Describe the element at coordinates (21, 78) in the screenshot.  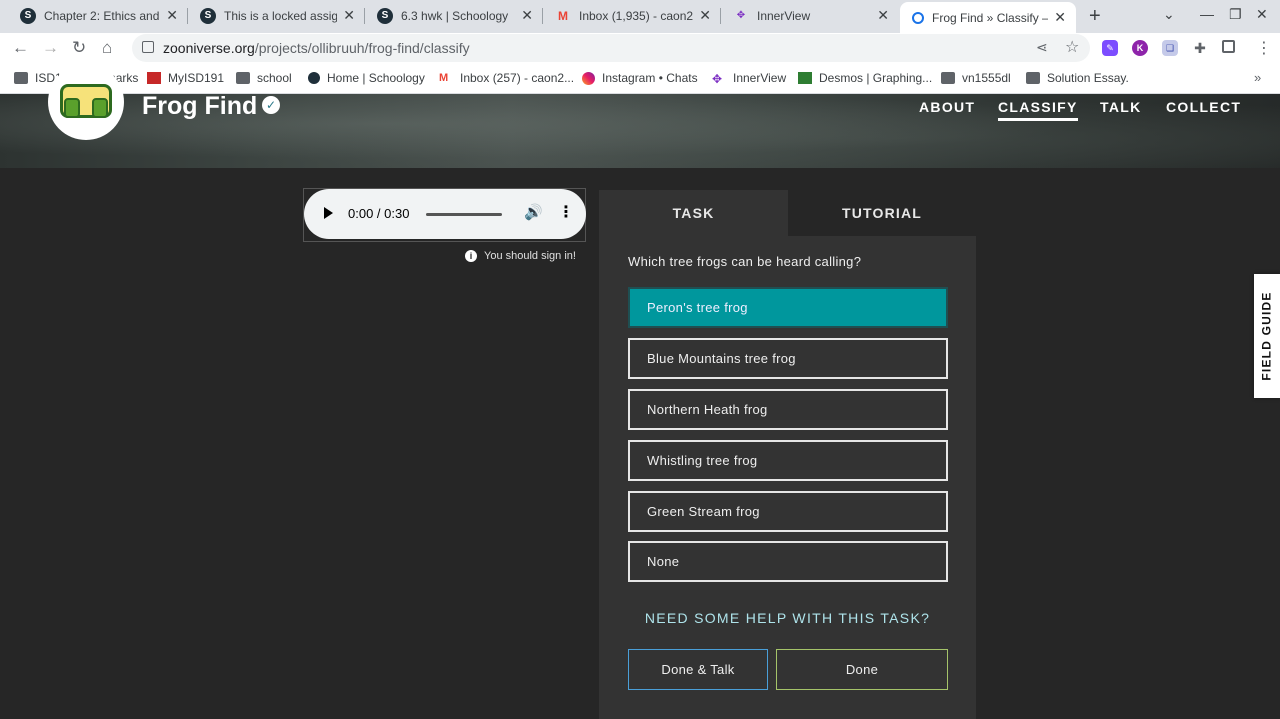
I see `bookmarks-folder-icon` at that location.